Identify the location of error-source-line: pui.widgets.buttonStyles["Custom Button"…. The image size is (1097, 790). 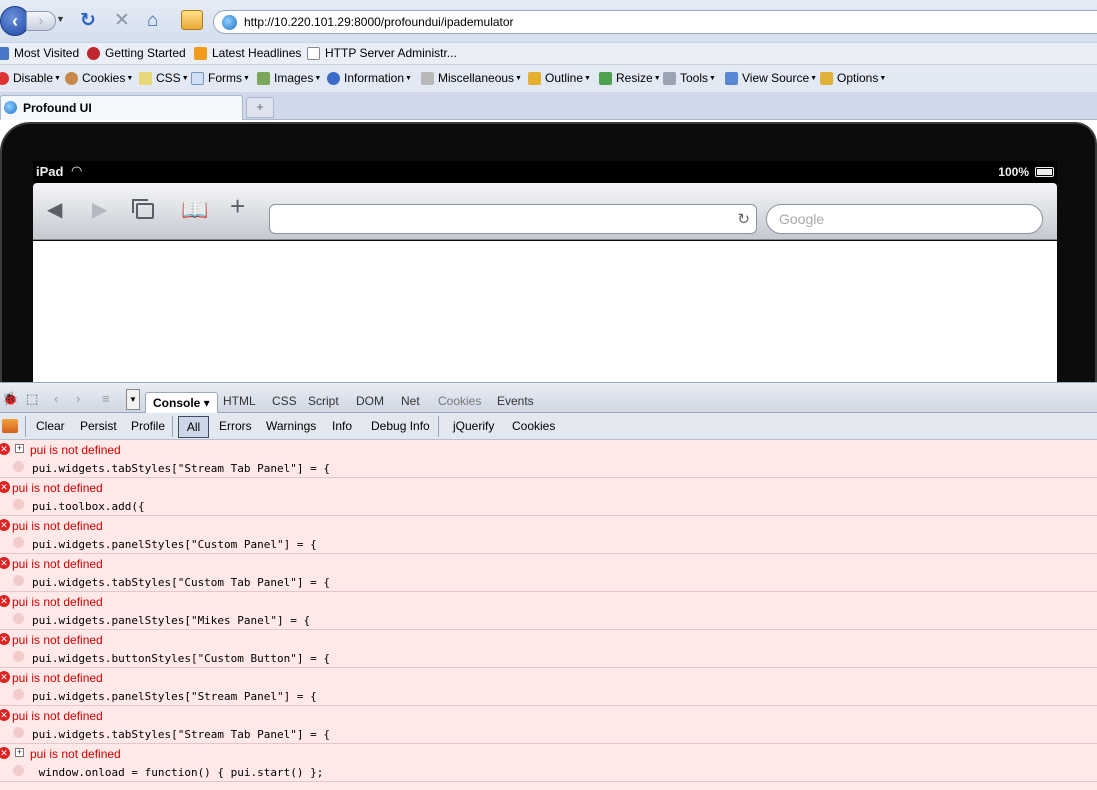
(181, 658).